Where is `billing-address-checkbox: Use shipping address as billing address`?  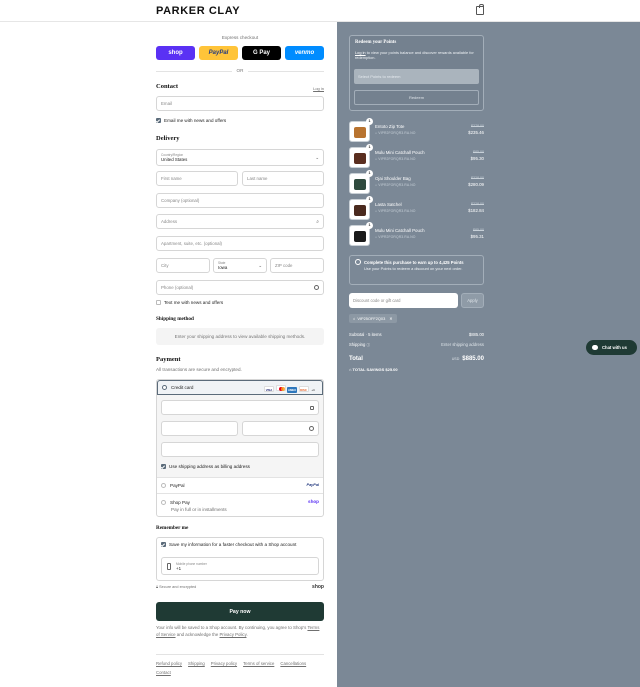 billing-address-checkbox: Use shipping address as billing address is located at coordinates (205, 467).